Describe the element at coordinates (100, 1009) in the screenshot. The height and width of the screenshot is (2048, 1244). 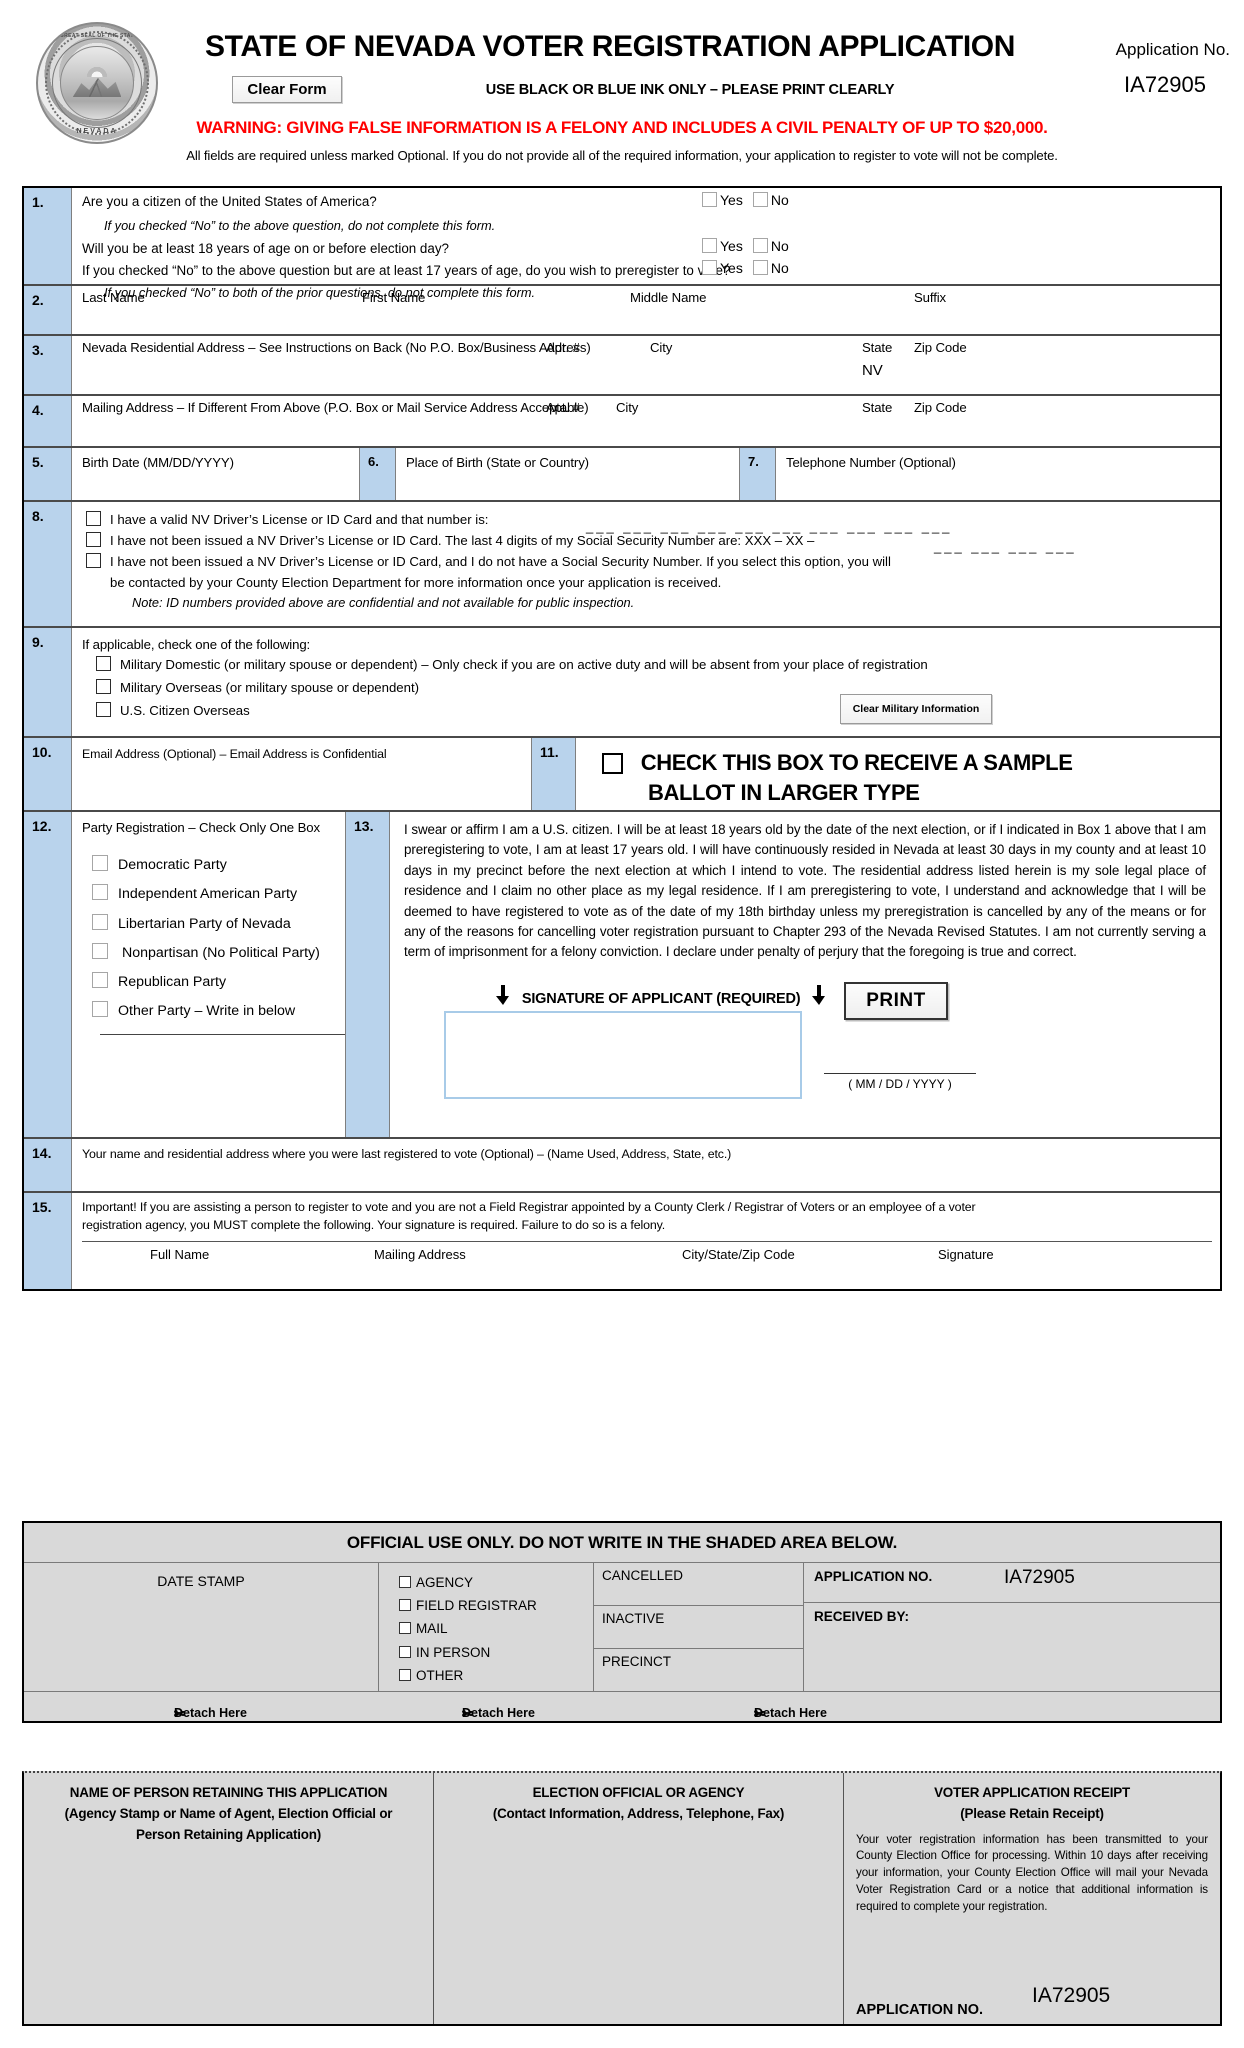
I see `other-party-checkbox` at that location.